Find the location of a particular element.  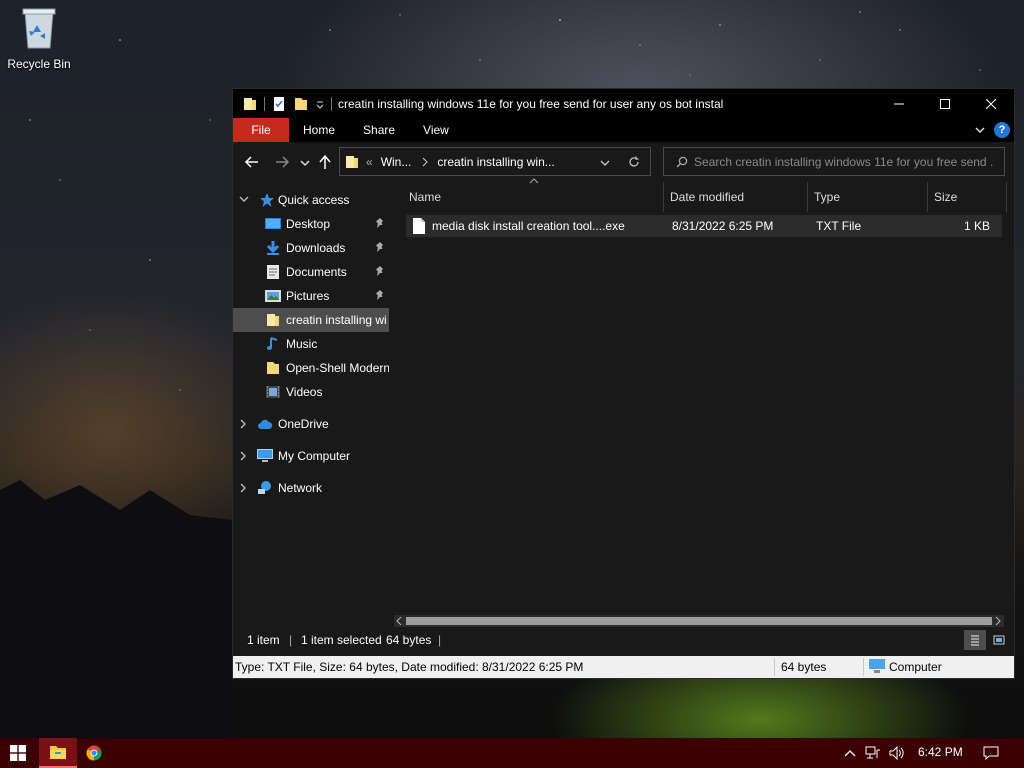

properties-icon is located at coordinates (279, 104).